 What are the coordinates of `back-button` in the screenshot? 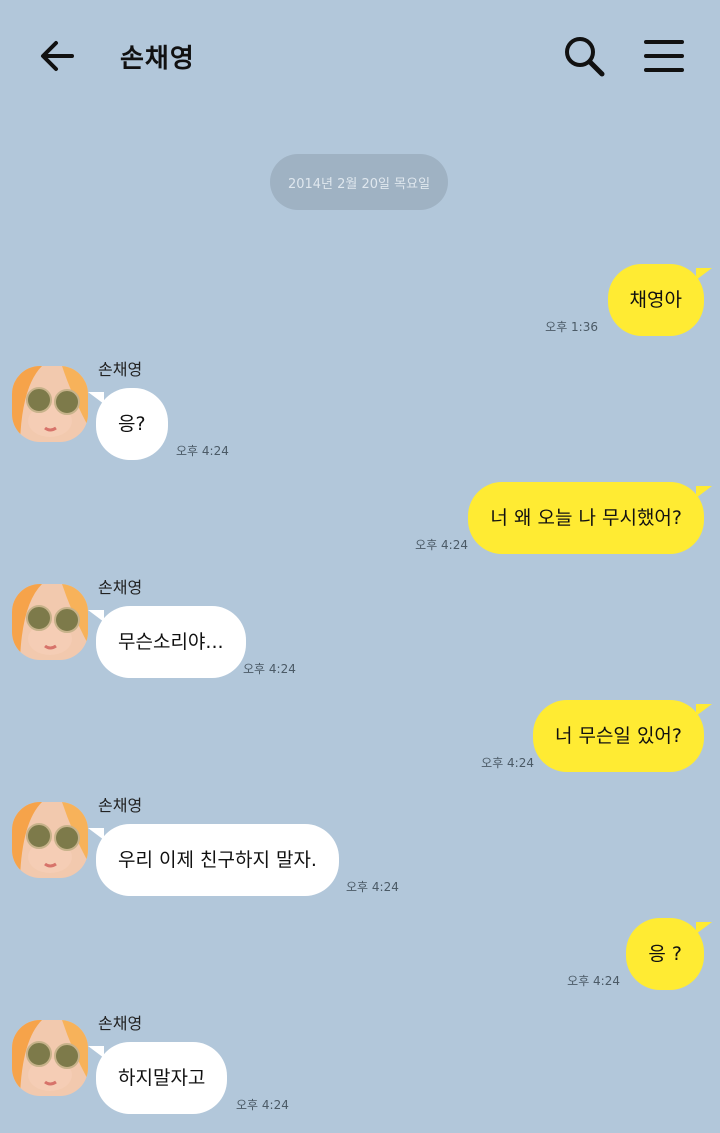 It's located at (58, 56).